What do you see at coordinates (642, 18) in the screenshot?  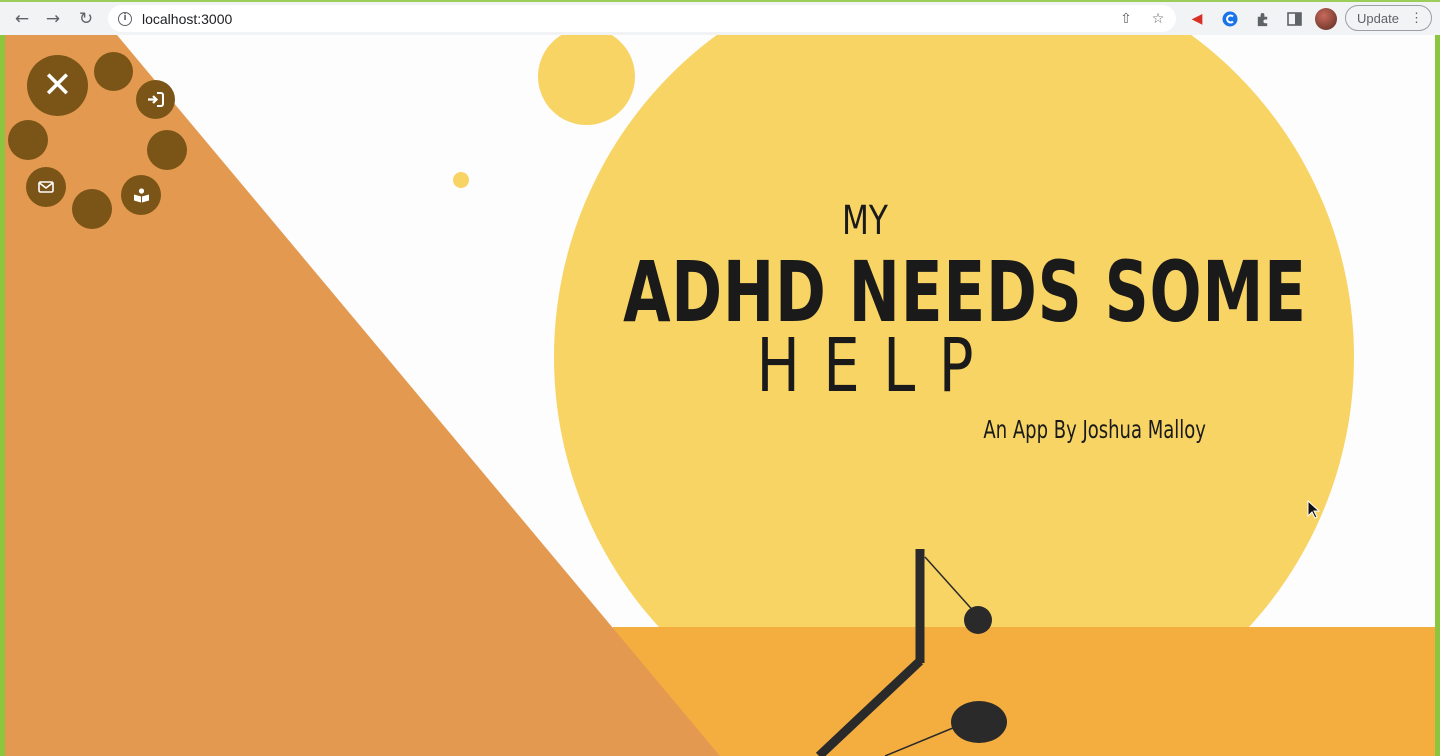 I see `address-bar: i localhost:3000 ⇧ ☆` at bounding box center [642, 18].